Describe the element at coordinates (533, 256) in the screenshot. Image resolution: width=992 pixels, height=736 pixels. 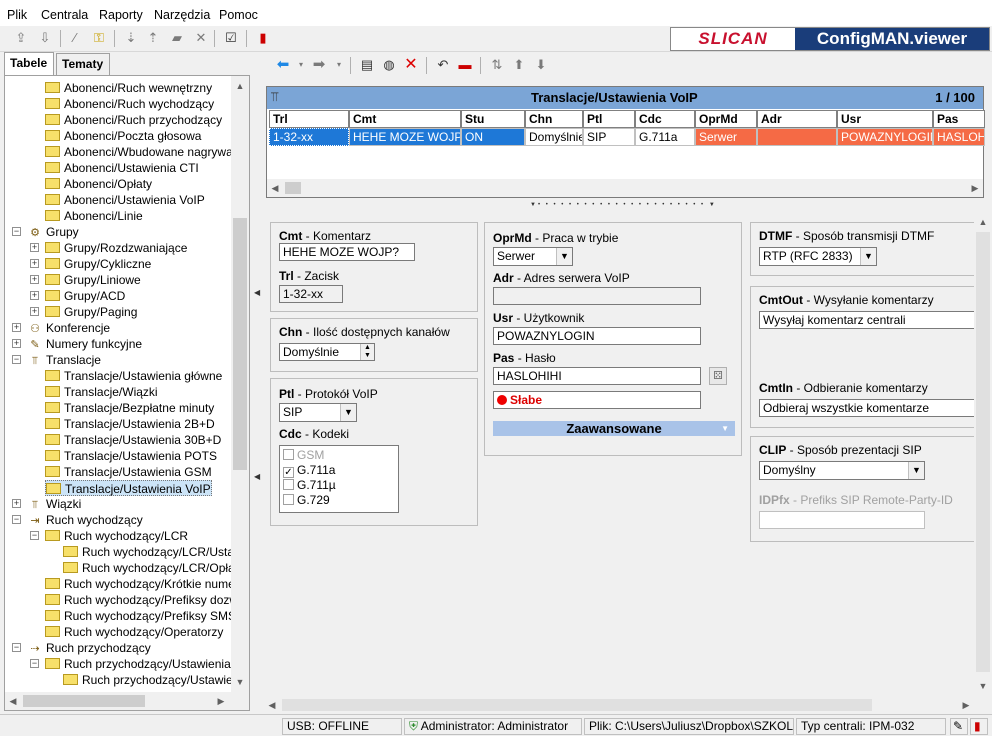
I see `oprmd-select: Serwer ▼` at that location.